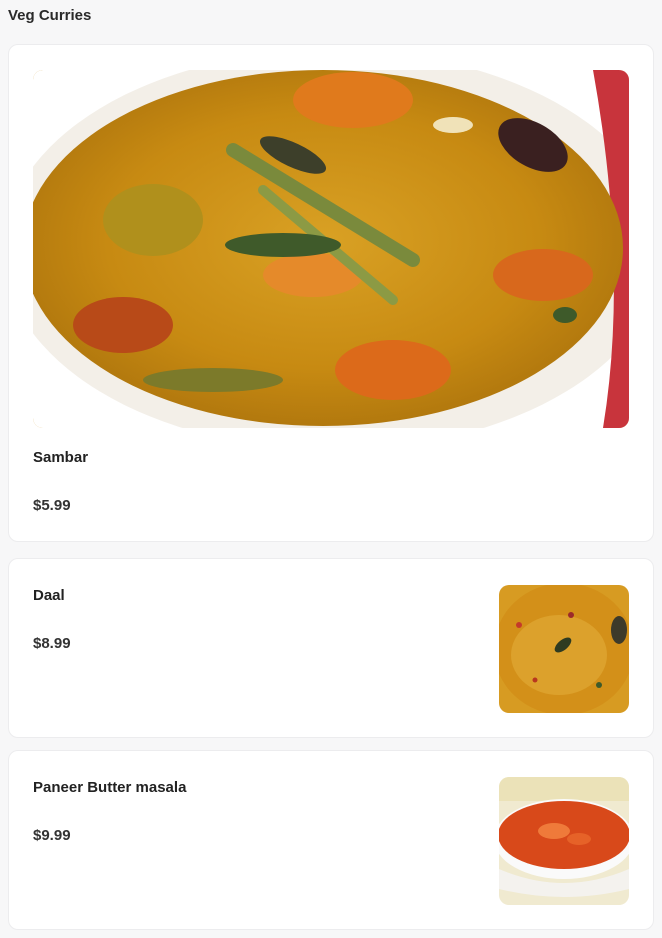  I want to click on item-name: Daal, so click(49, 595).